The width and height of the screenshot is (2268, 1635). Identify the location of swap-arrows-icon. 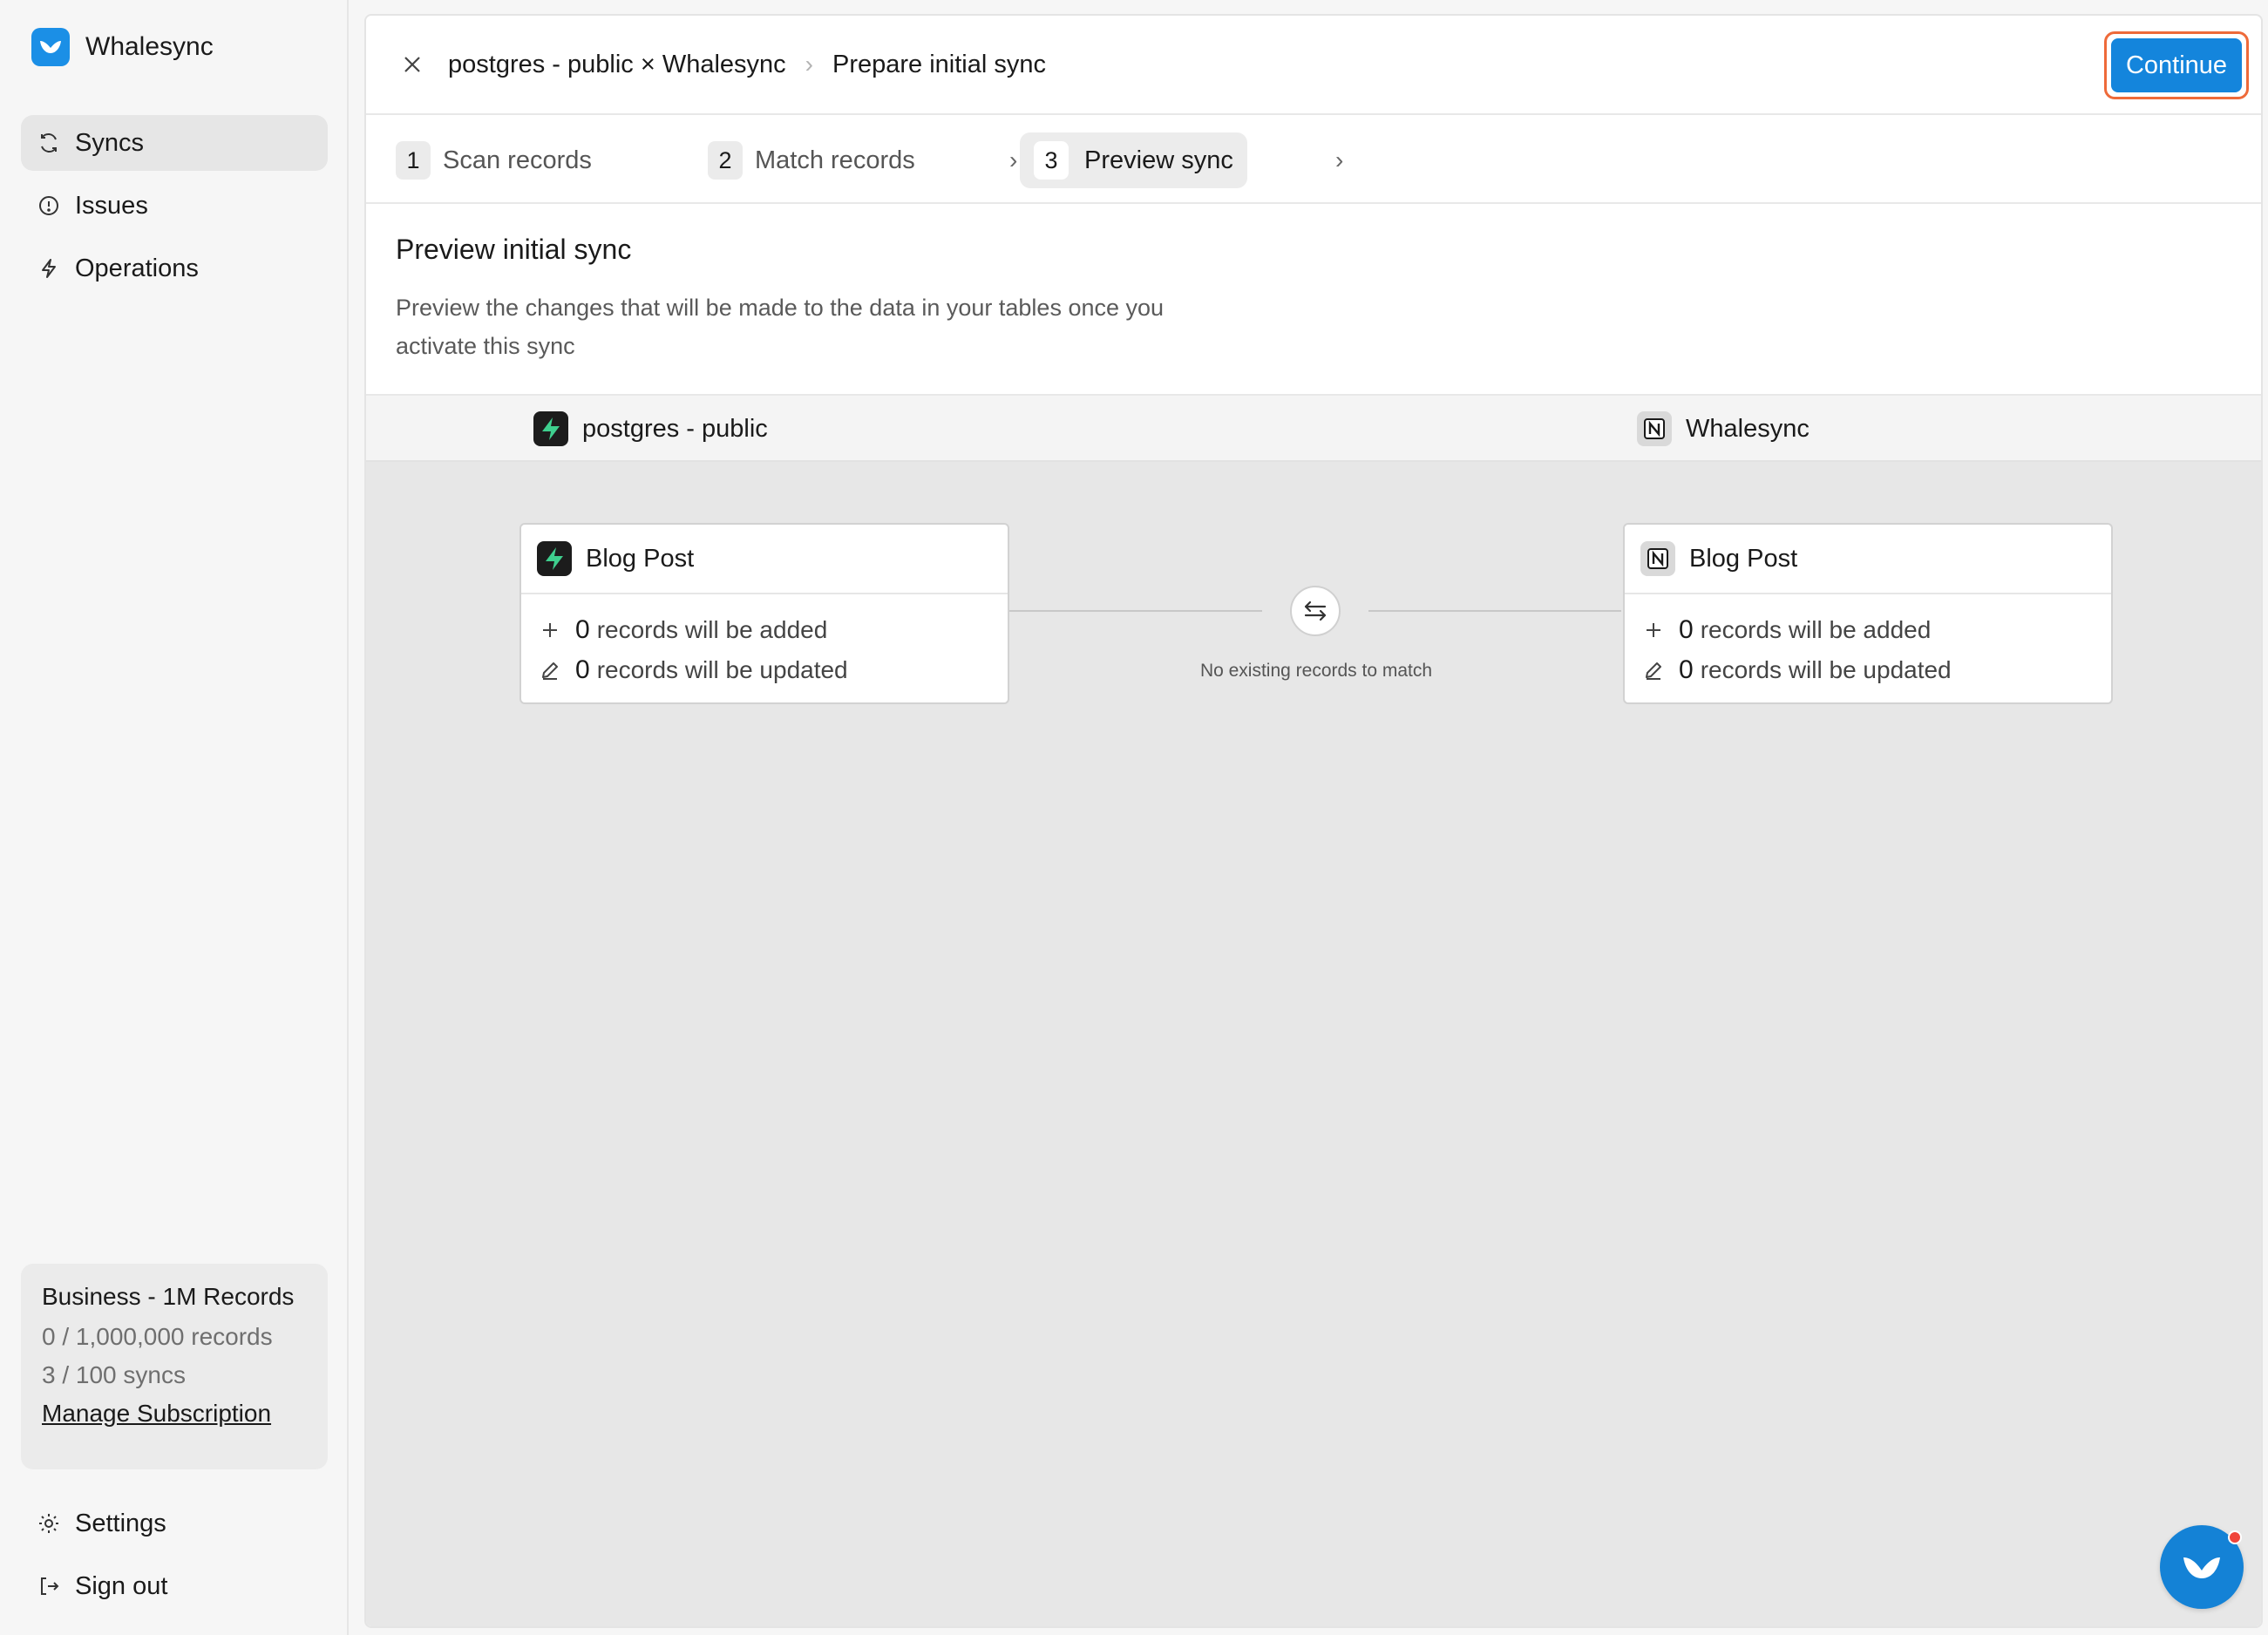
(1315, 611).